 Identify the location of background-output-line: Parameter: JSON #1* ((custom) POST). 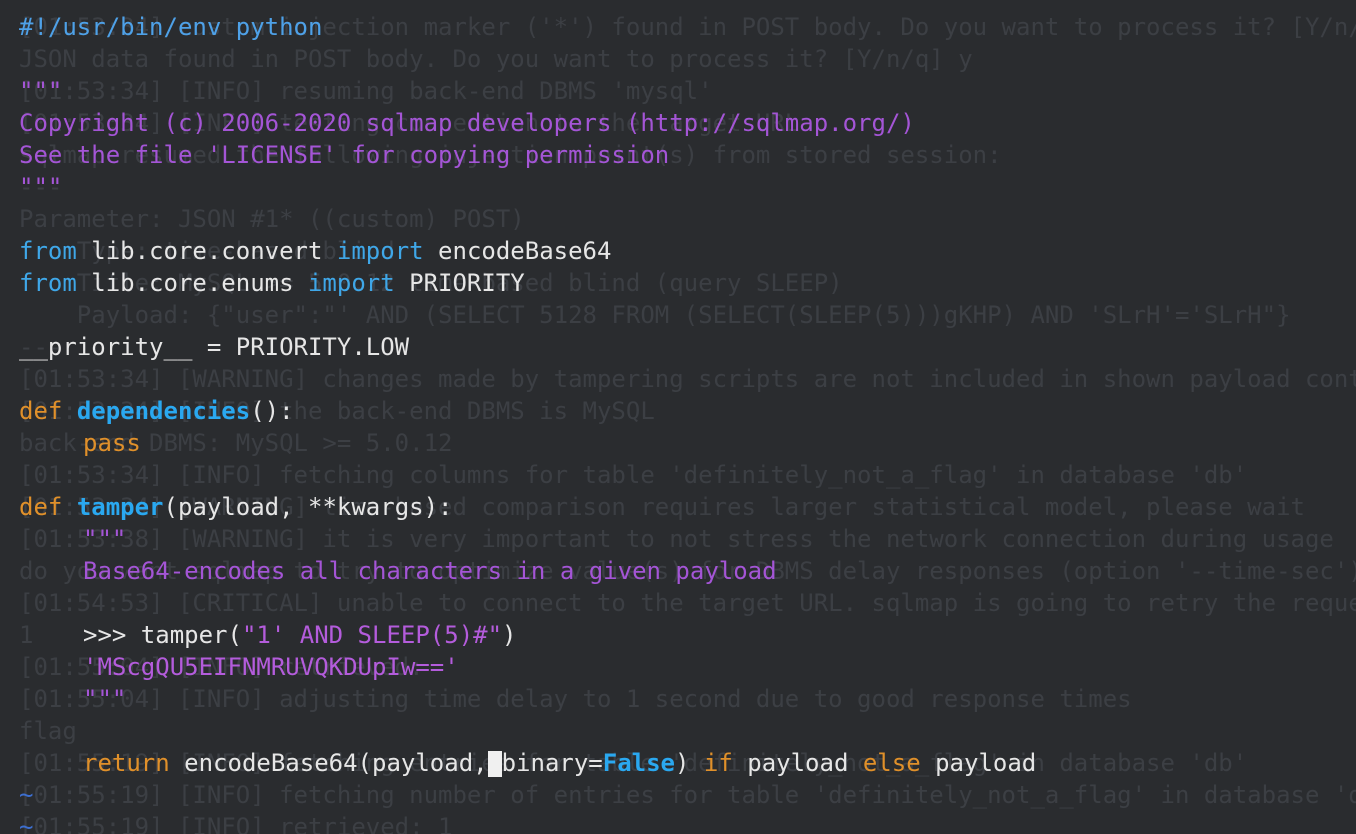
(272, 219).